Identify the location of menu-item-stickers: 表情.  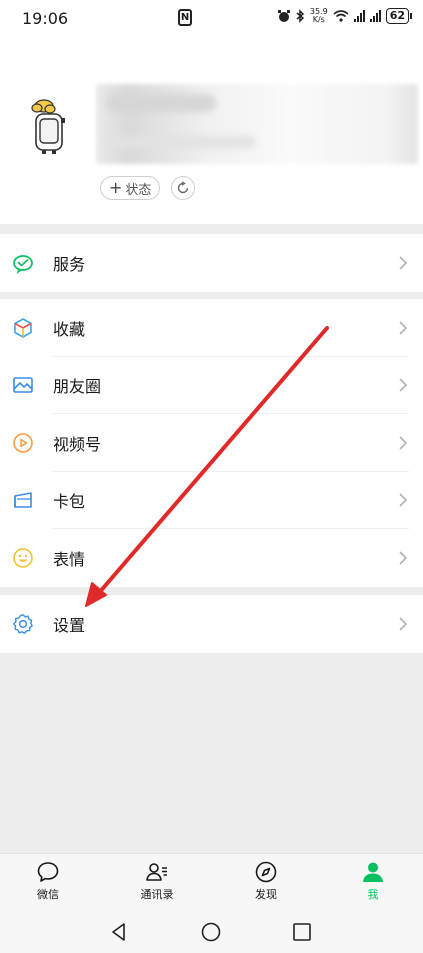
(211, 558).